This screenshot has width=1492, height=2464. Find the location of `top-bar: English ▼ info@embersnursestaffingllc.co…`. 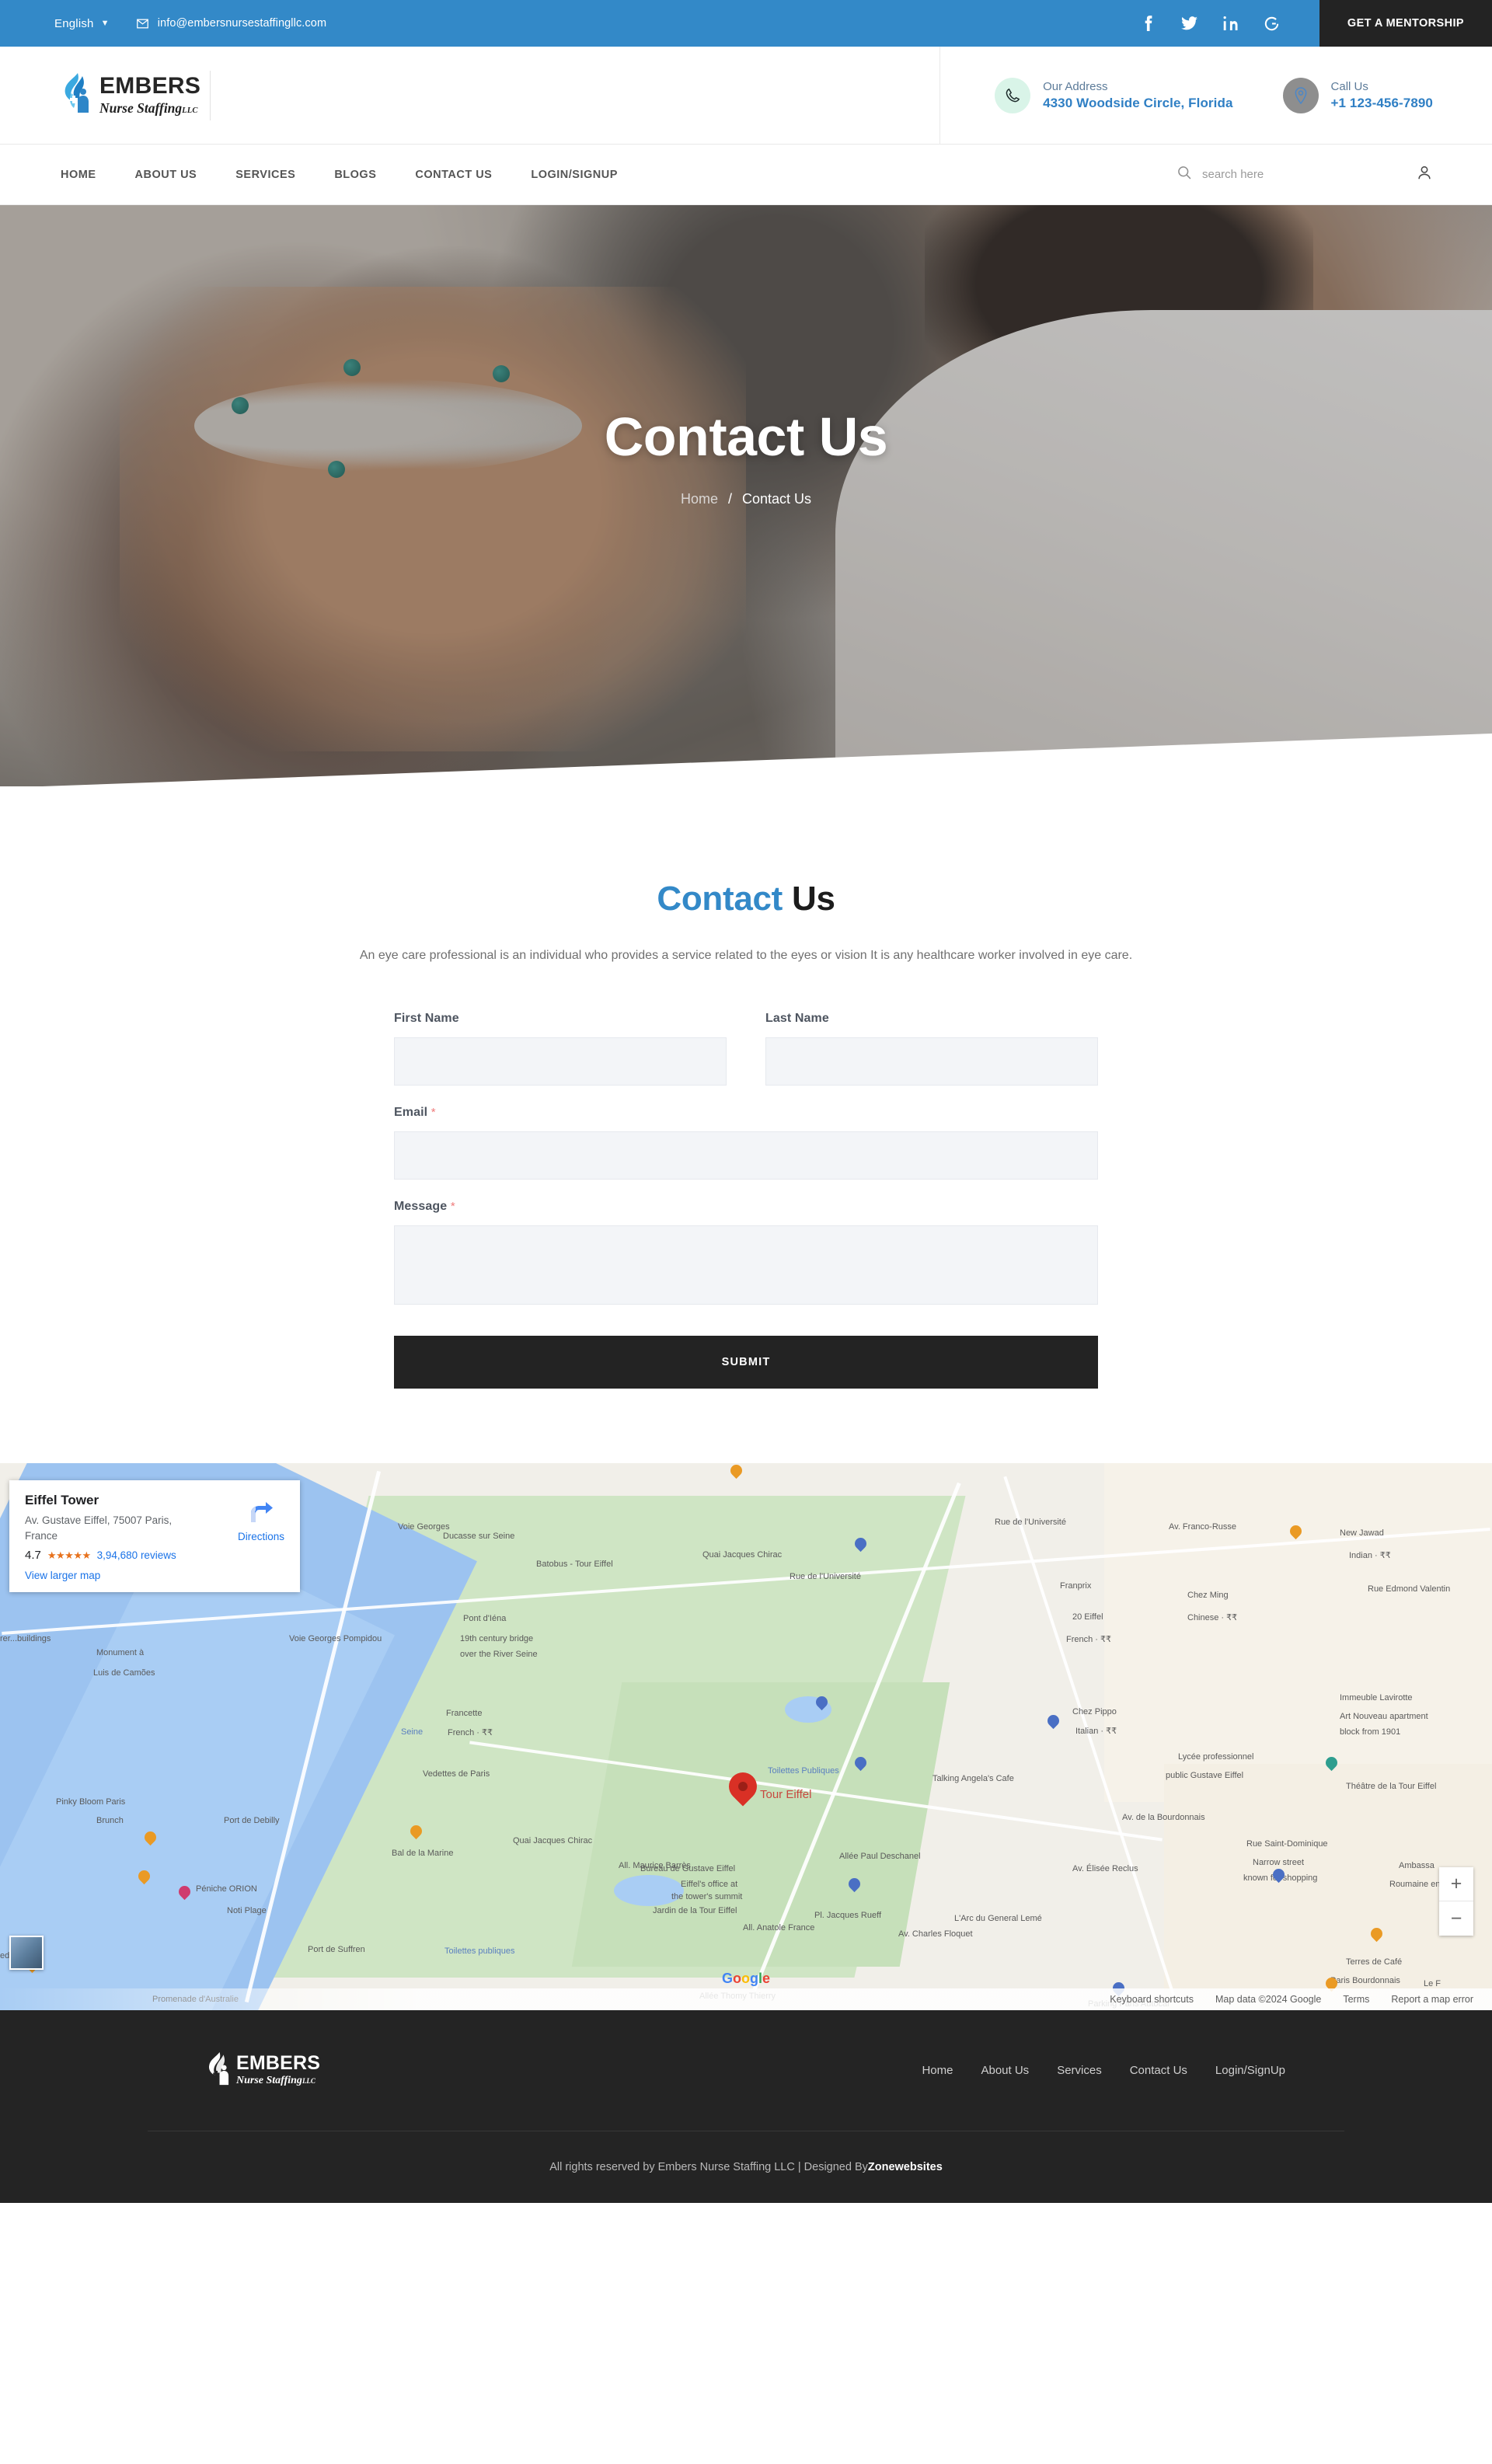

top-bar: English ▼ info@embersnursestaffingllc.co… is located at coordinates (746, 23).